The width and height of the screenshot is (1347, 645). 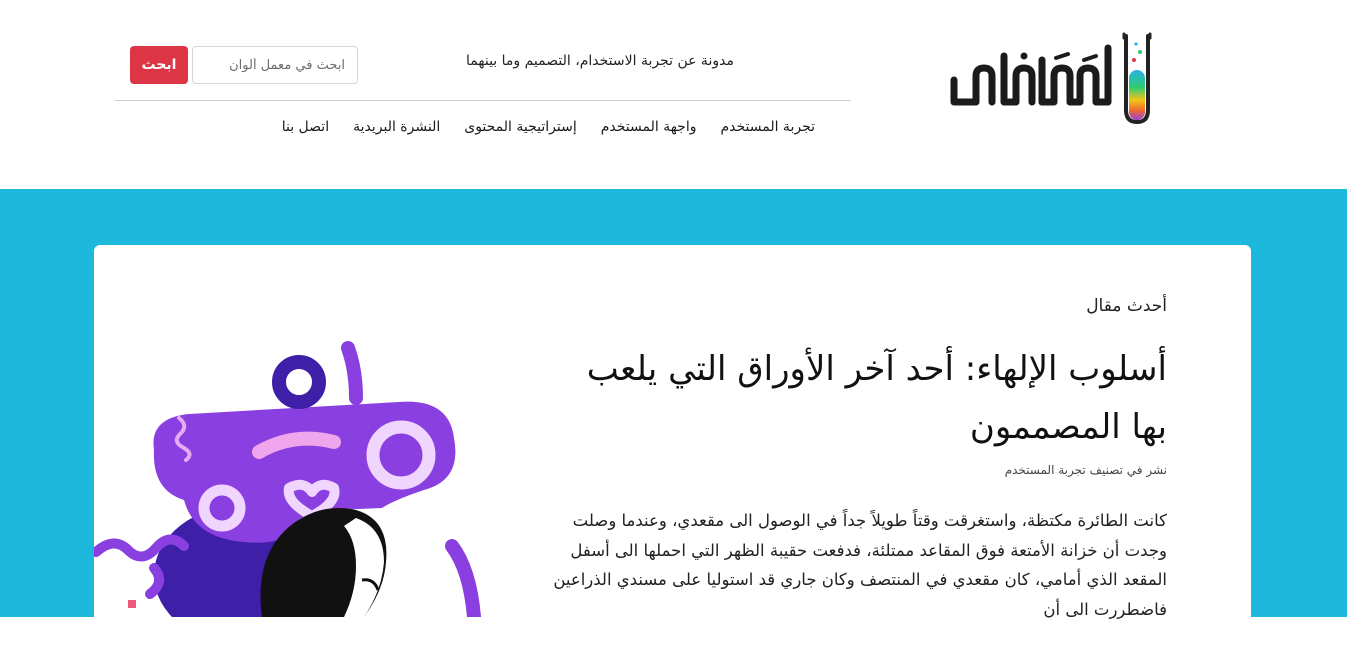 What do you see at coordinates (159, 65) in the screenshot?
I see `search-button: ابحث` at bounding box center [159, 65].